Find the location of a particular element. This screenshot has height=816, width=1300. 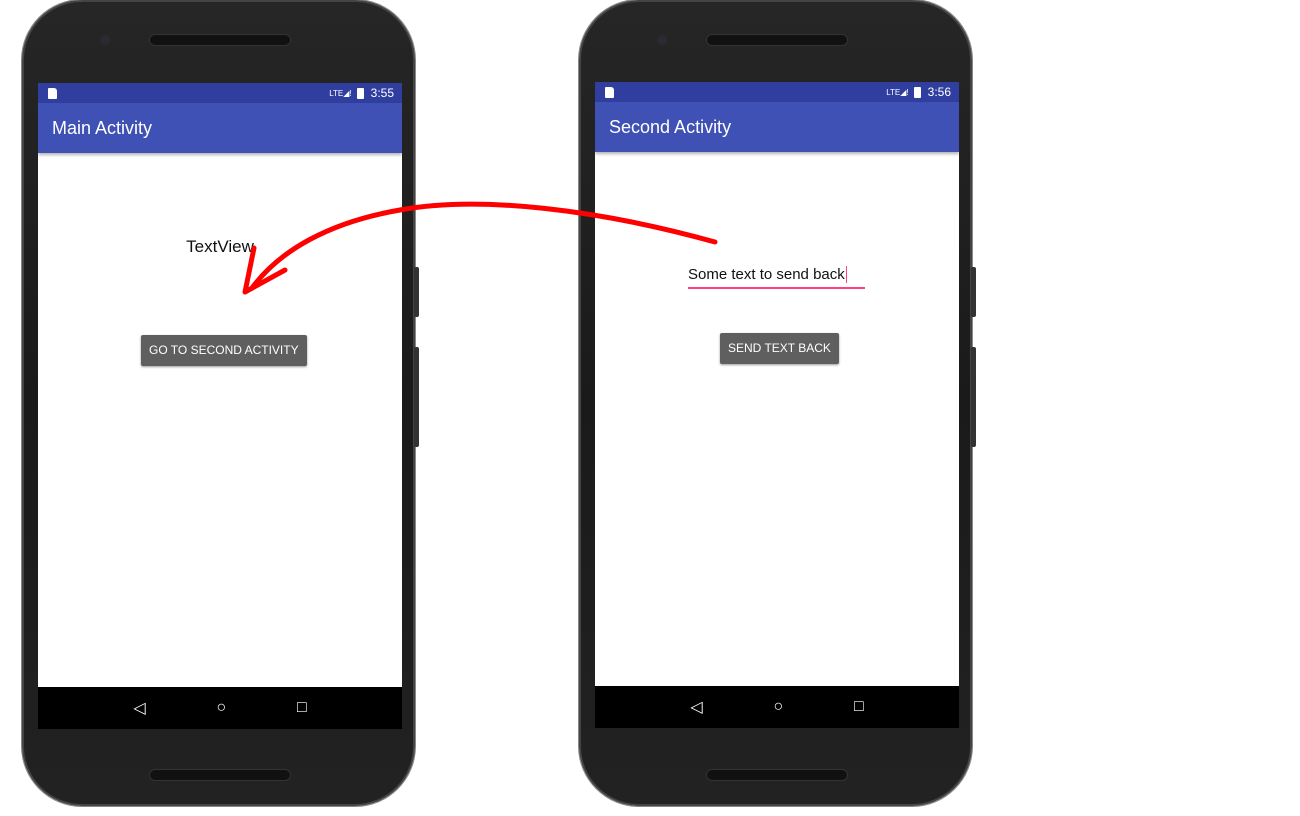

arrow-annotation is located at coordinates (480, 248).